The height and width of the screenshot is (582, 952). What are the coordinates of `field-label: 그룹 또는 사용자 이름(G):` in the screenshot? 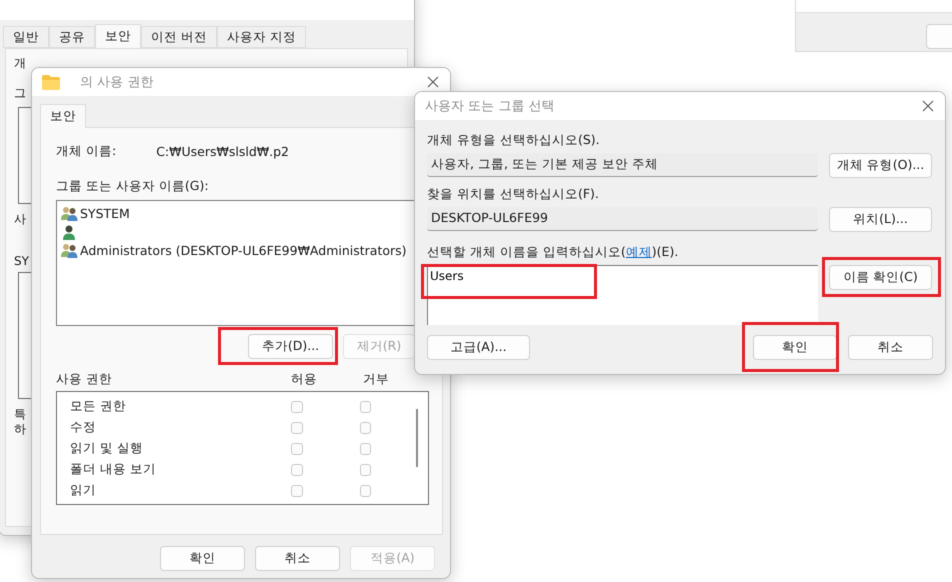 It's located at (133, 186).